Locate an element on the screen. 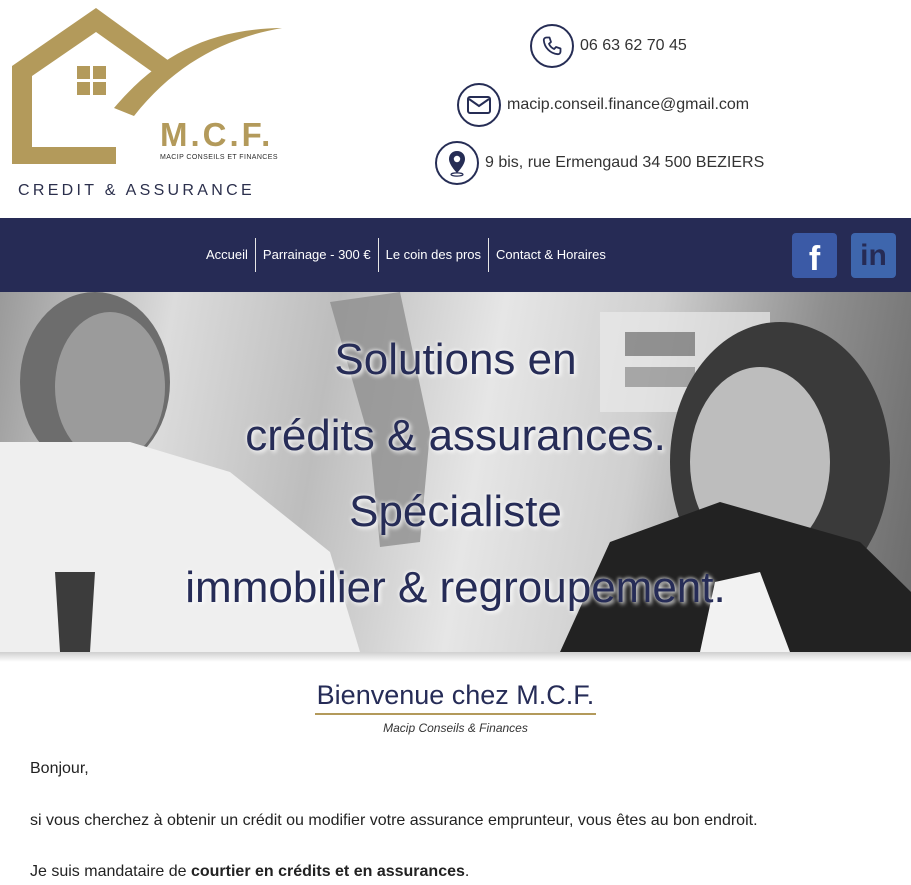  greeting-paragraph: Bonjour, is located at coordinates (59, 768).